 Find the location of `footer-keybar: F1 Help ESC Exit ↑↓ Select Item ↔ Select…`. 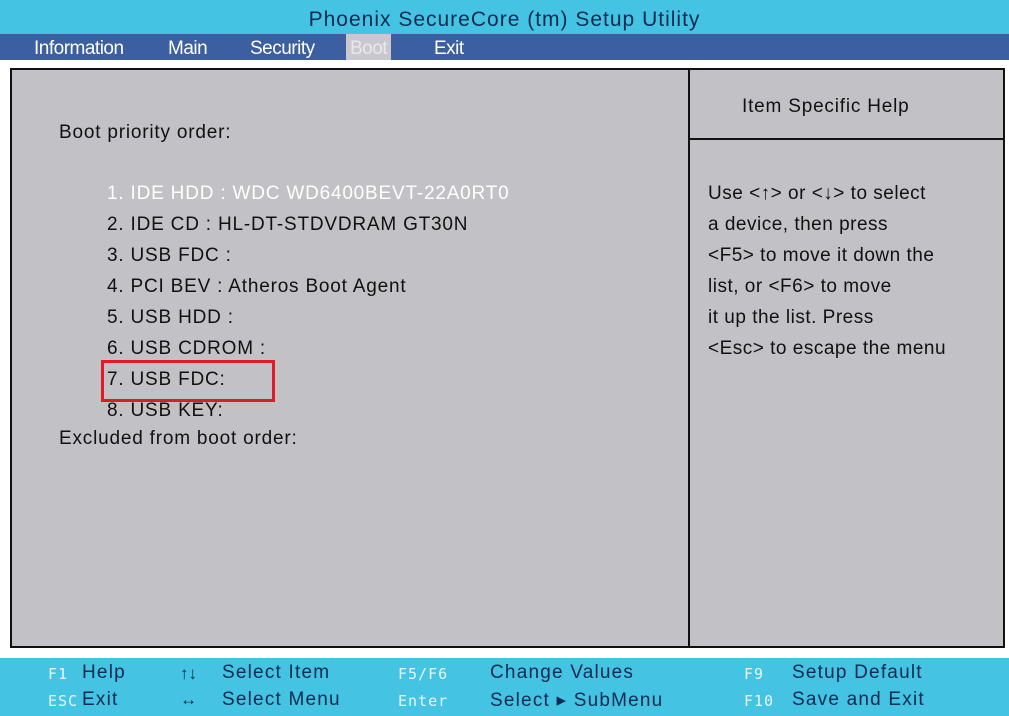

footer-keybar: F1 Help ESC Exit ↑↓ Select Item ↔ Select… is located at coordinates (504, 687).